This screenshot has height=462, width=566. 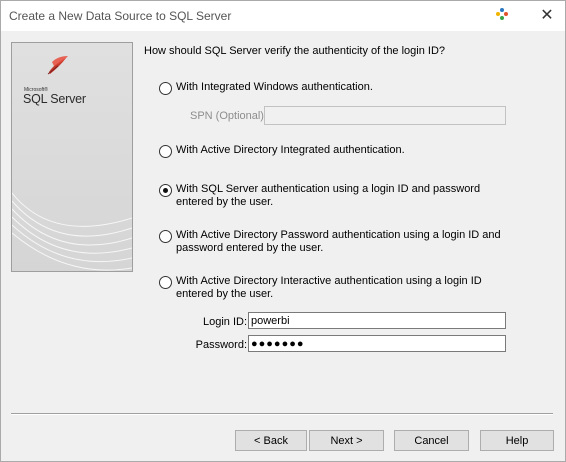 What do you see at coordinates (377, 343) in the screenshot?
I see `password-input: ●●●●●●●` at bounding box center [377, 343].